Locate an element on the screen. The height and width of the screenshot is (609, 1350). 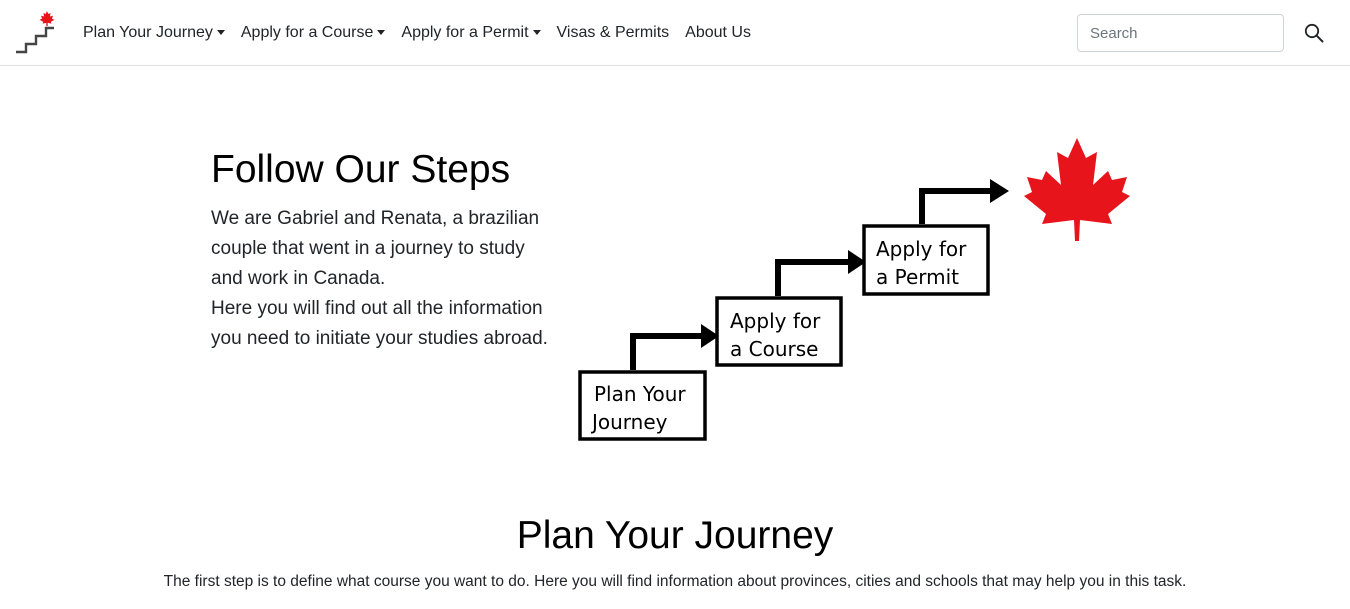
step-3-line-1: Apply for is located at coordinates (921, 249).